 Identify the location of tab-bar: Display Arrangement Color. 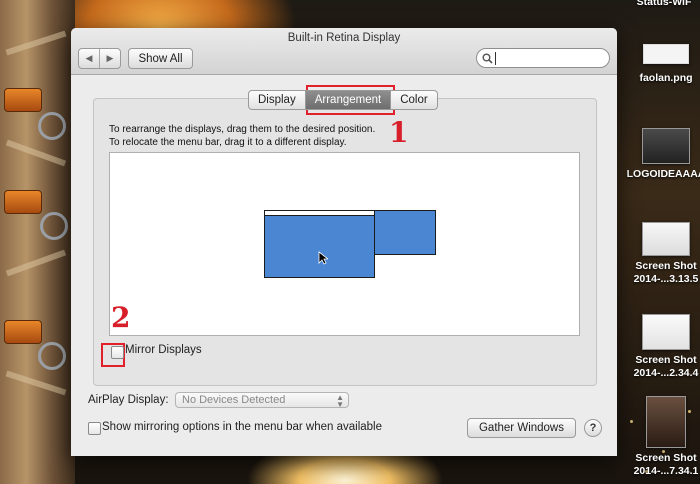
(343, 100).